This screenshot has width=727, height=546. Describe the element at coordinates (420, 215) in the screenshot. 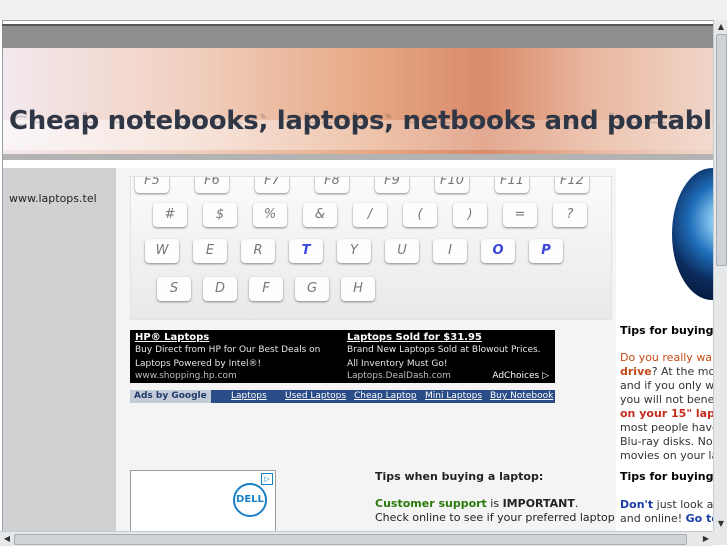

I see `key-paren-open: (` at that location.